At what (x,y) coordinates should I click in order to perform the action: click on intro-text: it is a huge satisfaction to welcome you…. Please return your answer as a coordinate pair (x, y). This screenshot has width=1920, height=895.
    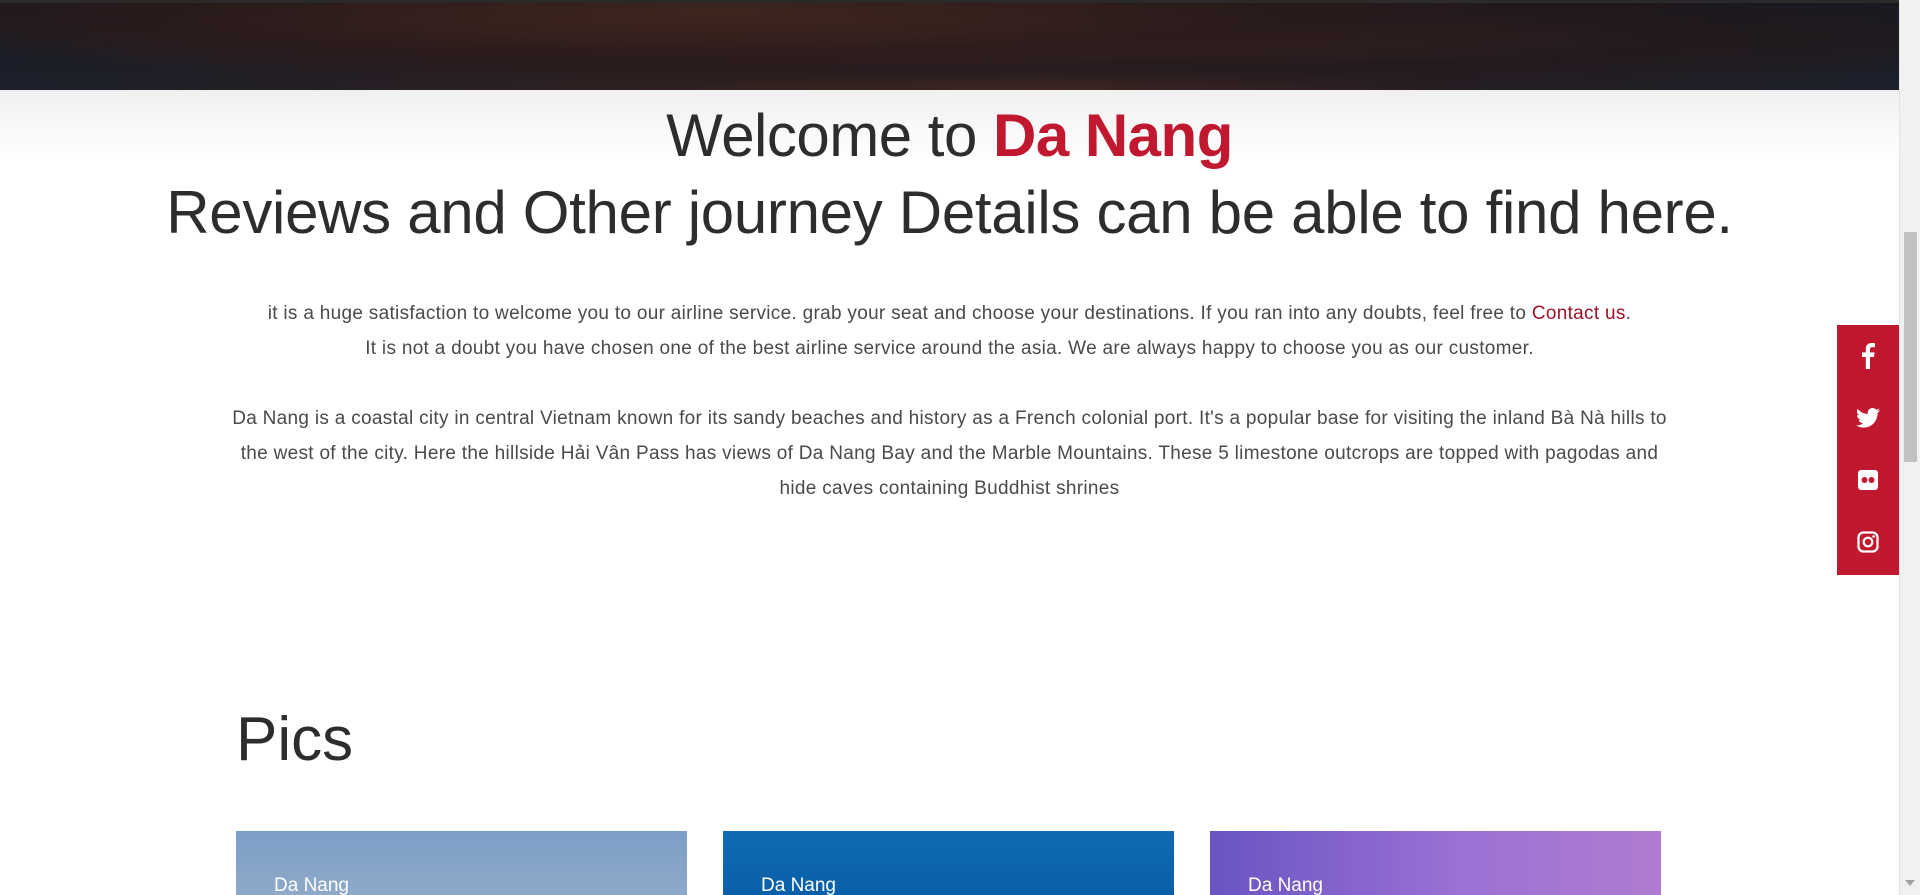
    Looking at the image, I should click on (899, 313).